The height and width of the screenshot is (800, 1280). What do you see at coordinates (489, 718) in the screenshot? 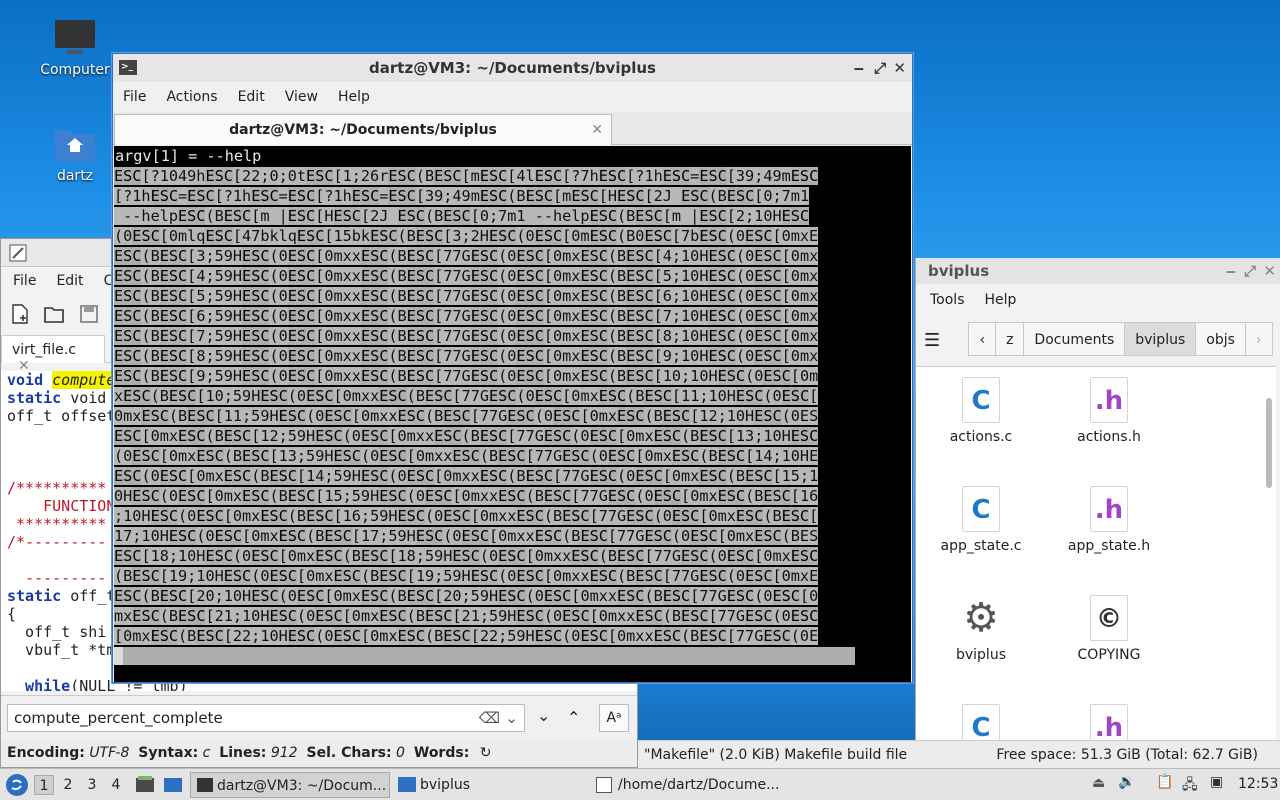
I see `clear-icon: ⌫` at bounding box center [489, 718].